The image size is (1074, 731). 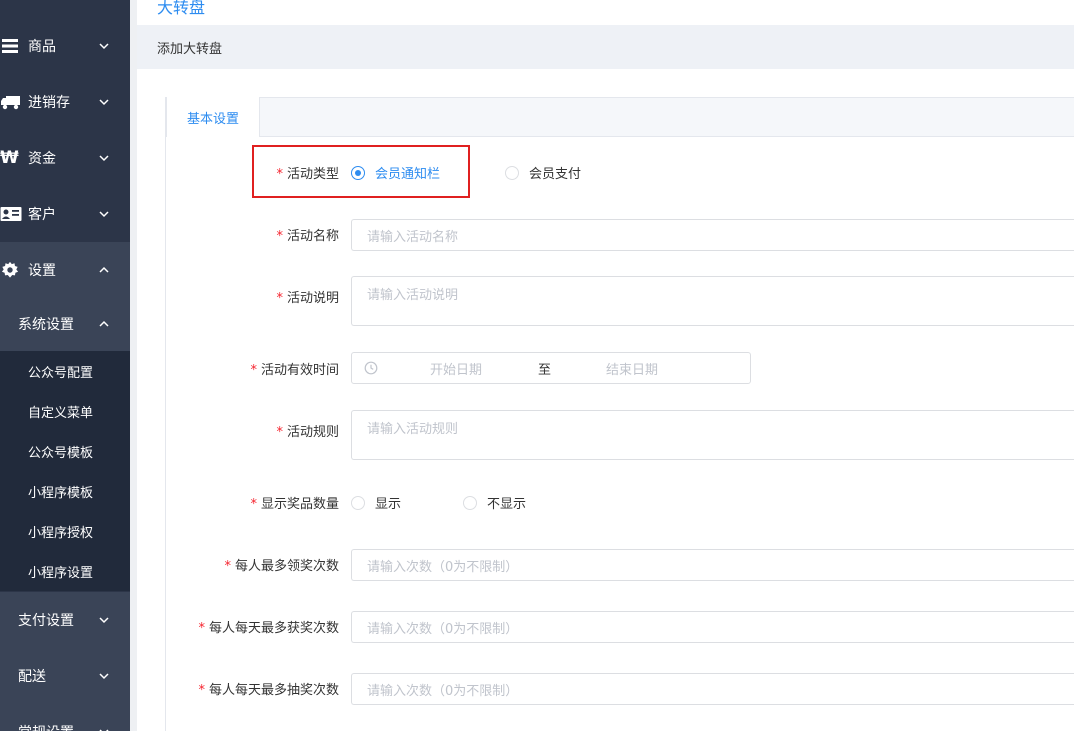 What do you see at coordinates (268, 690) in the screenshot?
I see `max-draw-per-day-label: * 每人每天最多抽奖次数` at bounding box center [268, 690].